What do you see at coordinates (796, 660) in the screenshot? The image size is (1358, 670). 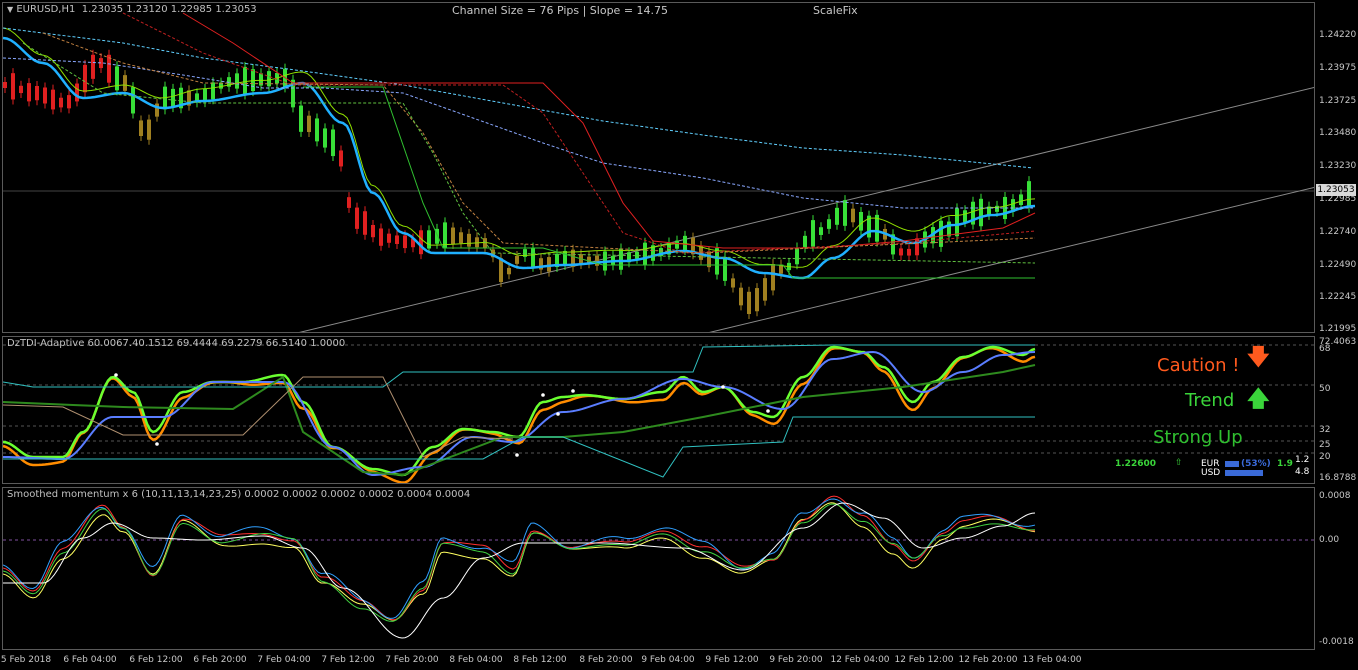 I see `time-label: 9 Feb 20:00` at bounding box center [796, 660].